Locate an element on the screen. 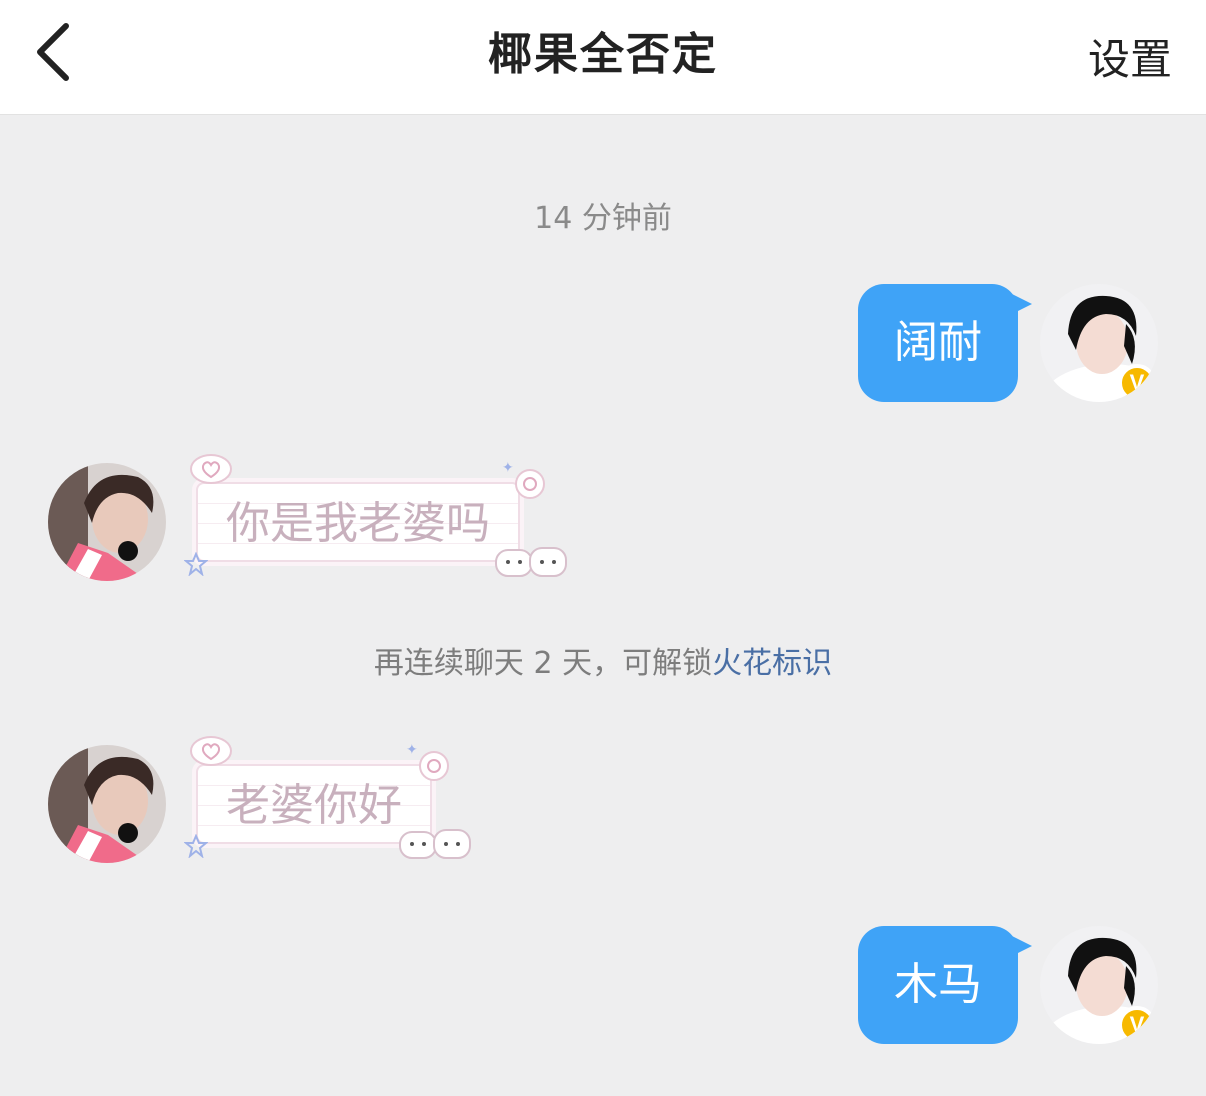 The image size is (1206, 1096). incoming-message-bubble: 你是我老婆吗 is located at coordinates (358, 522).